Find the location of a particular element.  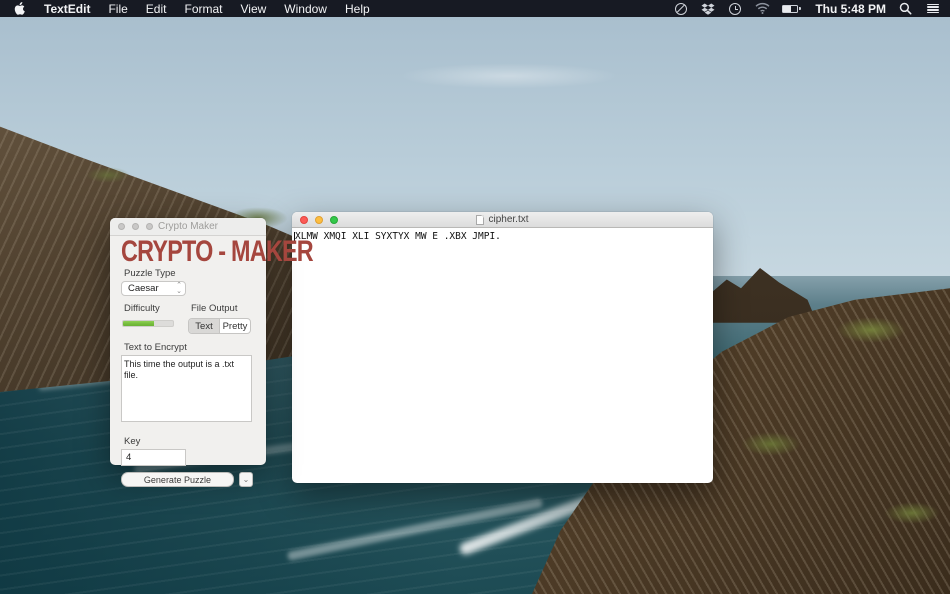

textedit-document-area: XLMW XMQI XLI SYXTYX MW E .XBX JMPI. is located at coordinates (502, 236).